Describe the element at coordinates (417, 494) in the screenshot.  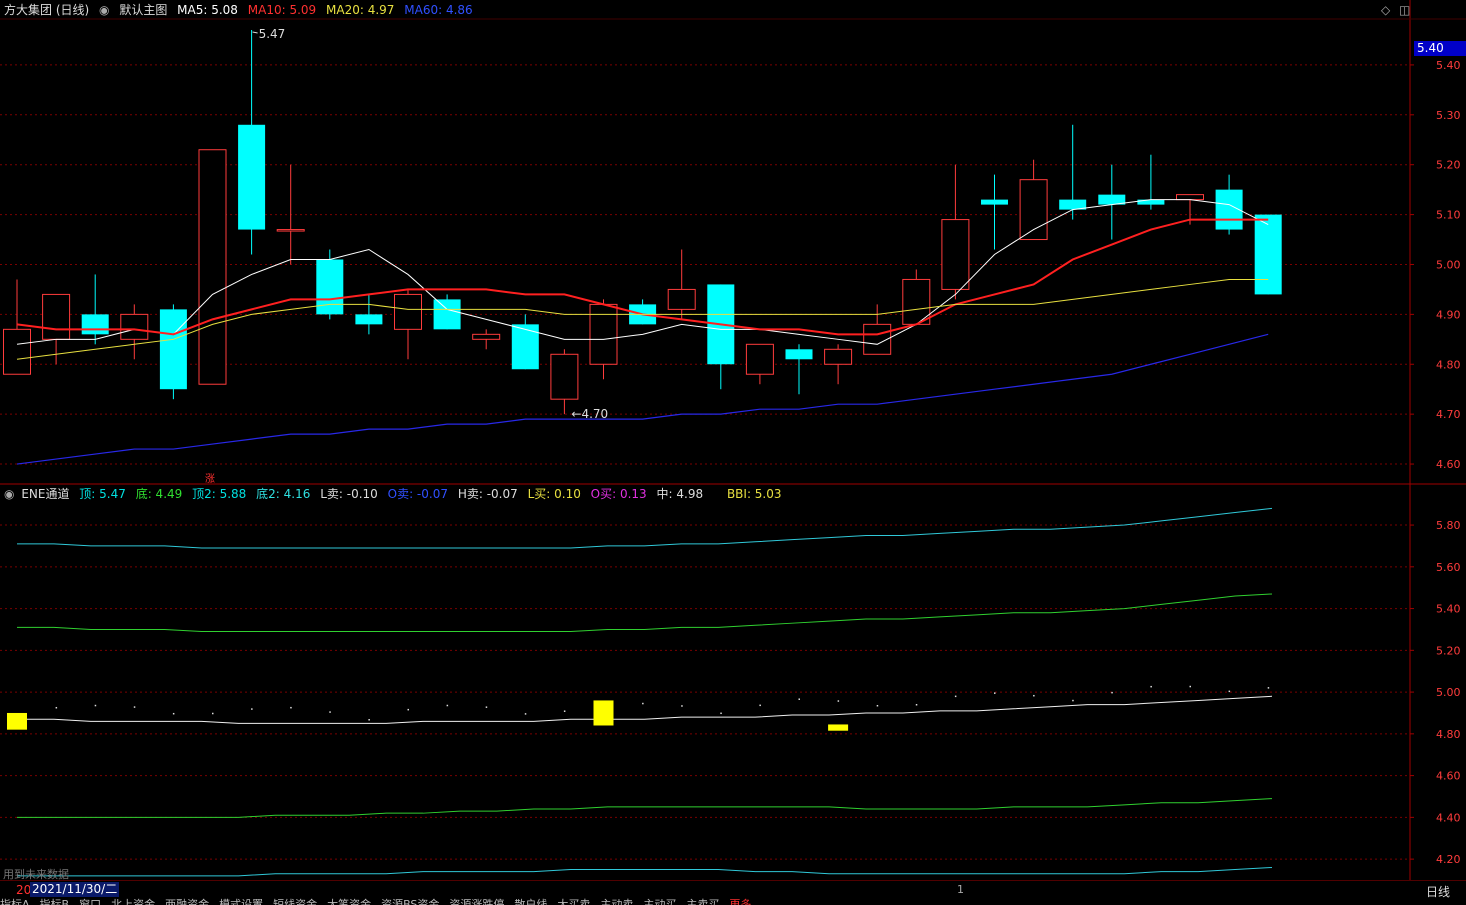
I see `o-sell: O卖: -0.07` at that location.